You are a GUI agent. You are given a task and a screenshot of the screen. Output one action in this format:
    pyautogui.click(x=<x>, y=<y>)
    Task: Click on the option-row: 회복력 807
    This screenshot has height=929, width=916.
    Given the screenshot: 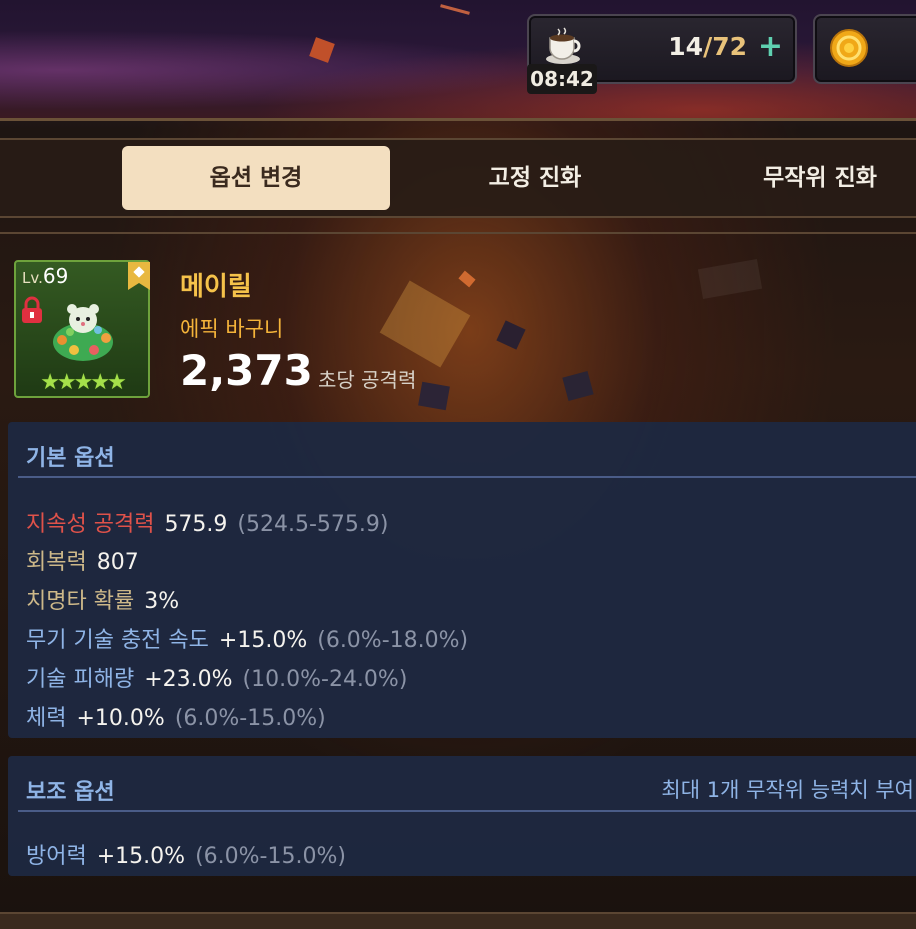 What is the action you would take?
    pyautogui.click(x=82, y=560)
    